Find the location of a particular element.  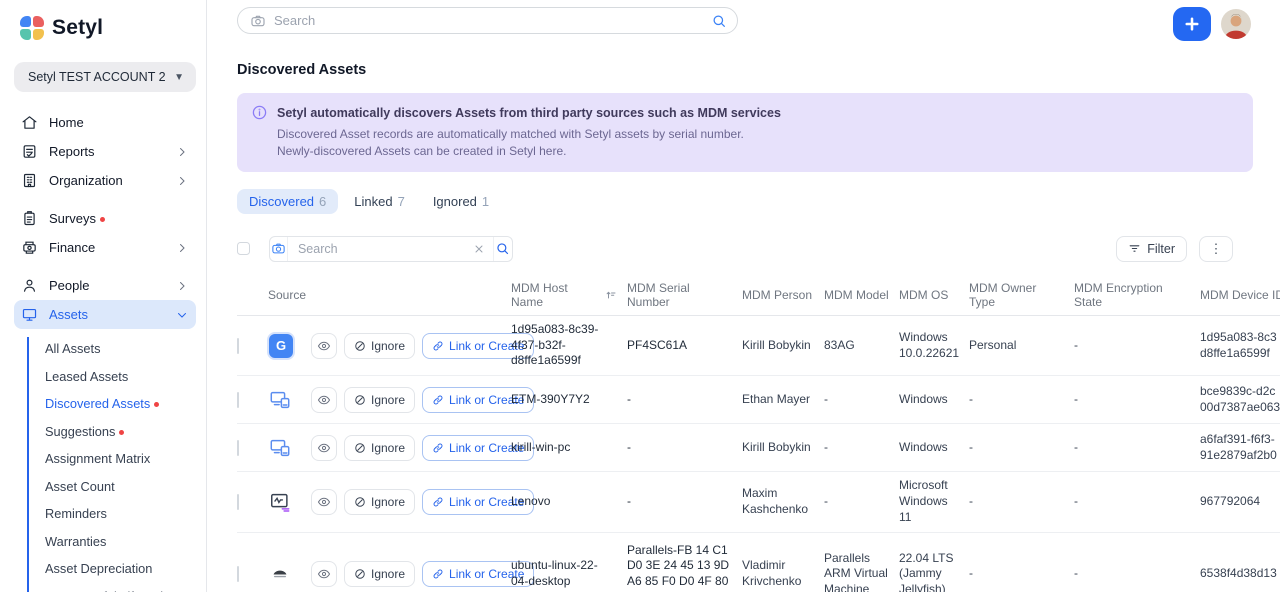

sidebar-item-leased-assets: Leased Assets is located at coordinates (120, 377).